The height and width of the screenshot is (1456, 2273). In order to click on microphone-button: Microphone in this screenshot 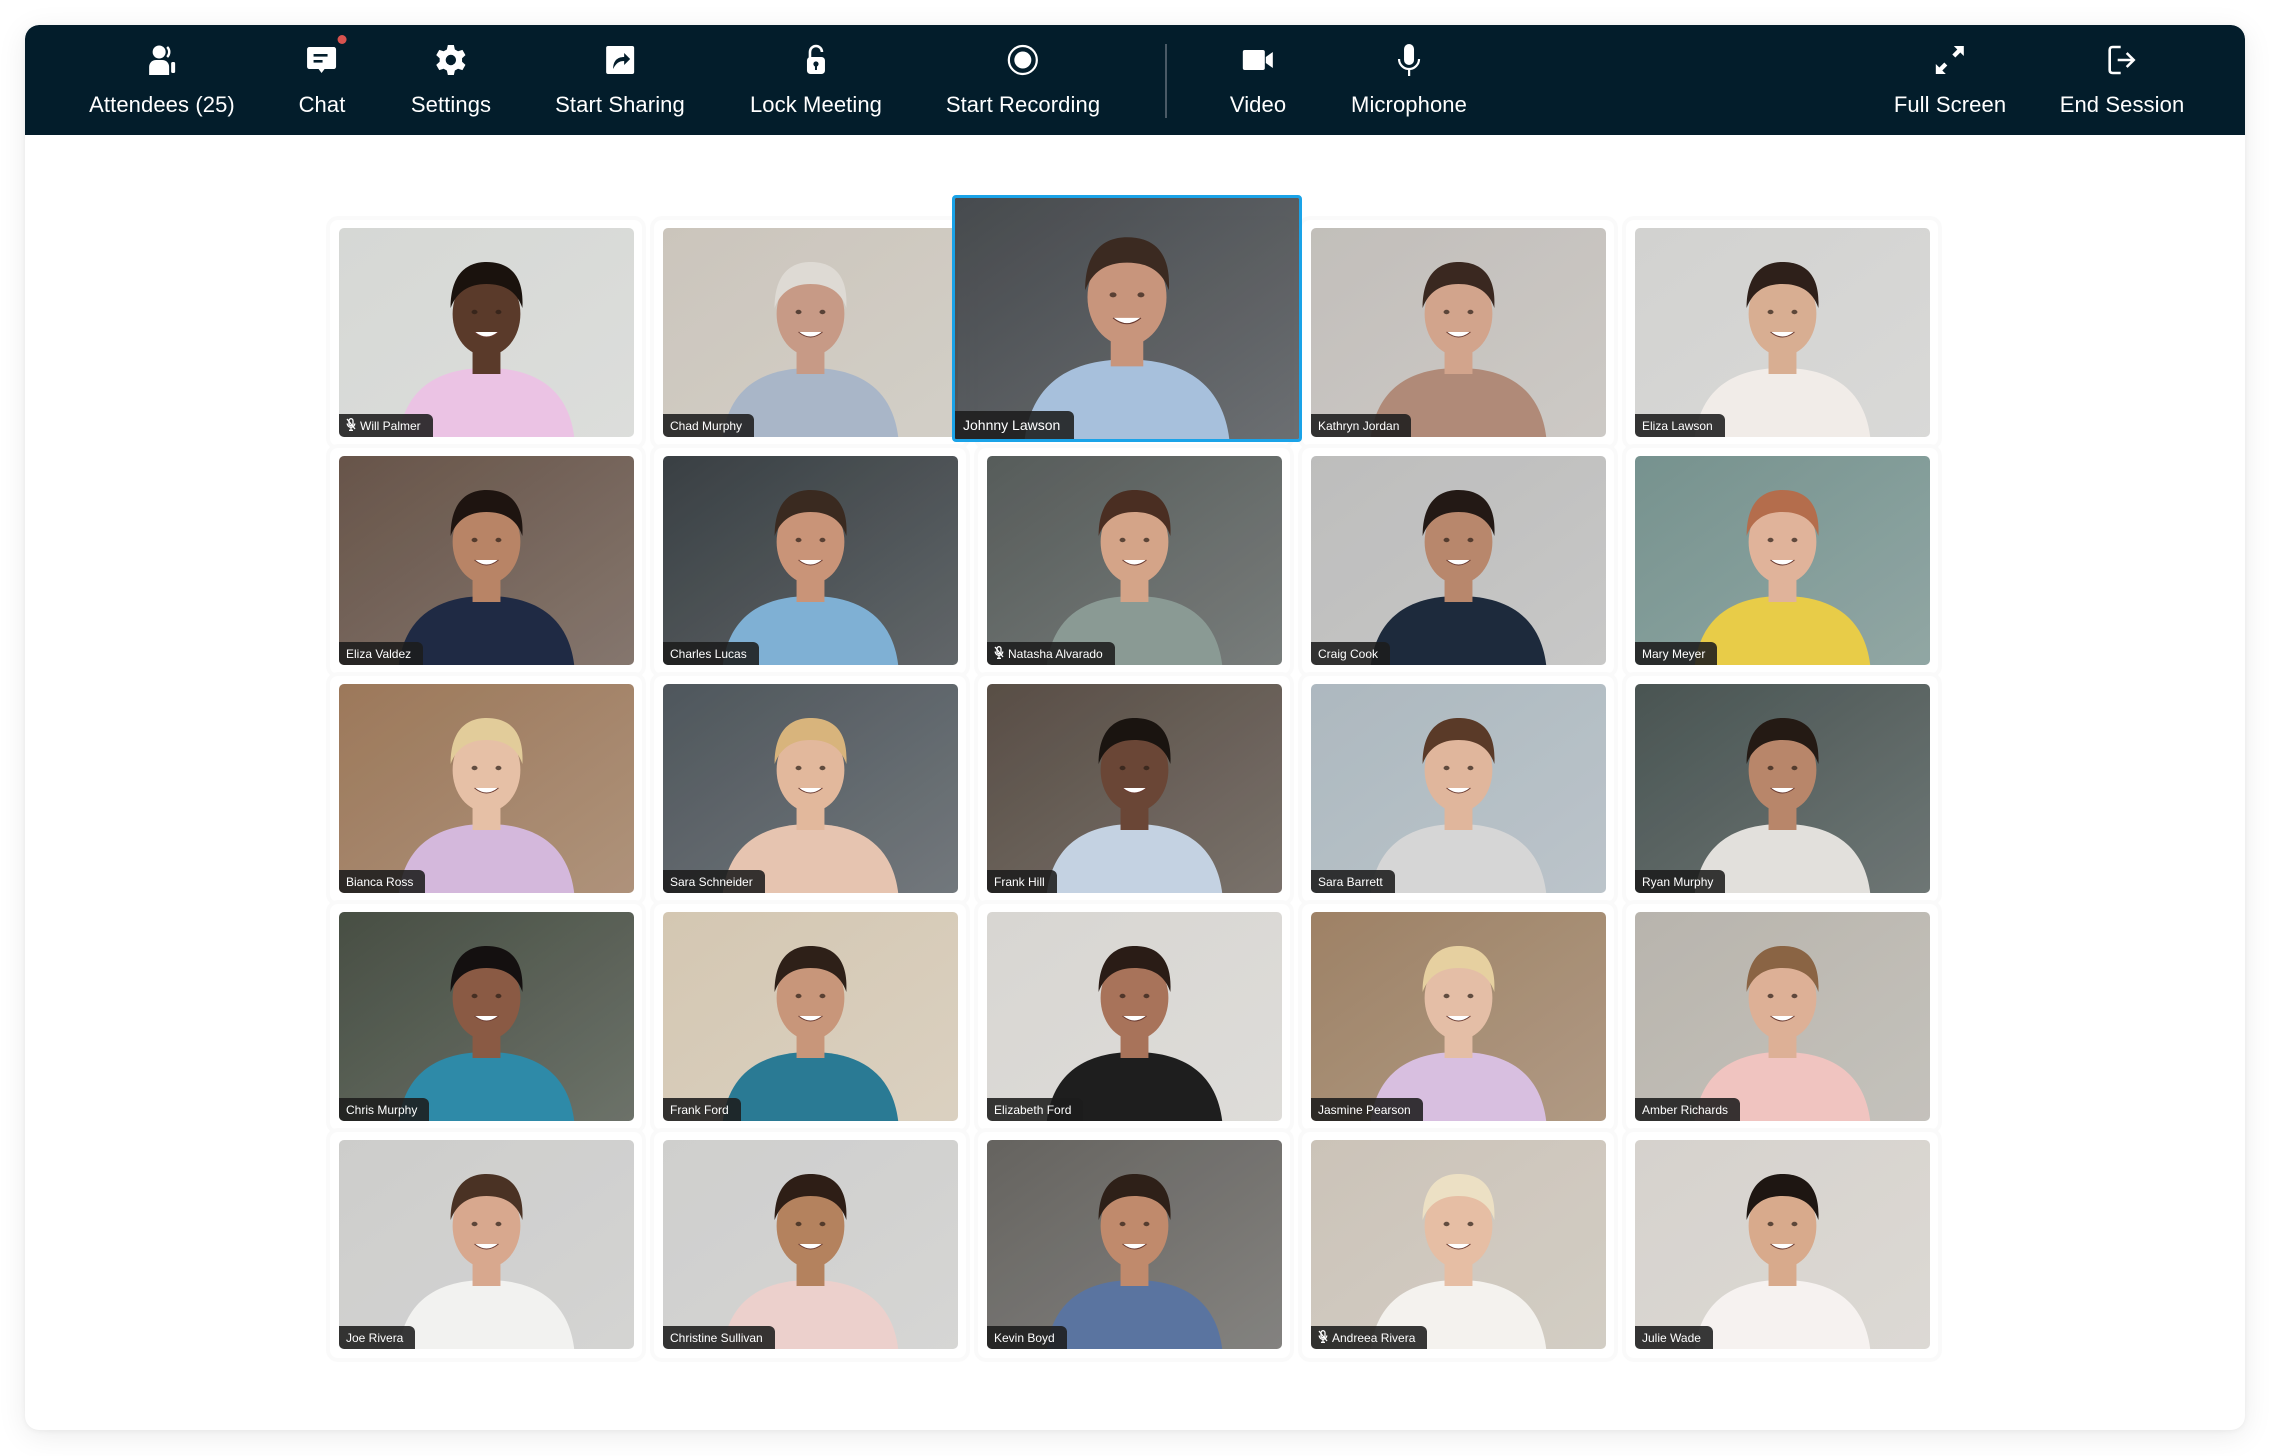, I will do `click(1409, 80)`.